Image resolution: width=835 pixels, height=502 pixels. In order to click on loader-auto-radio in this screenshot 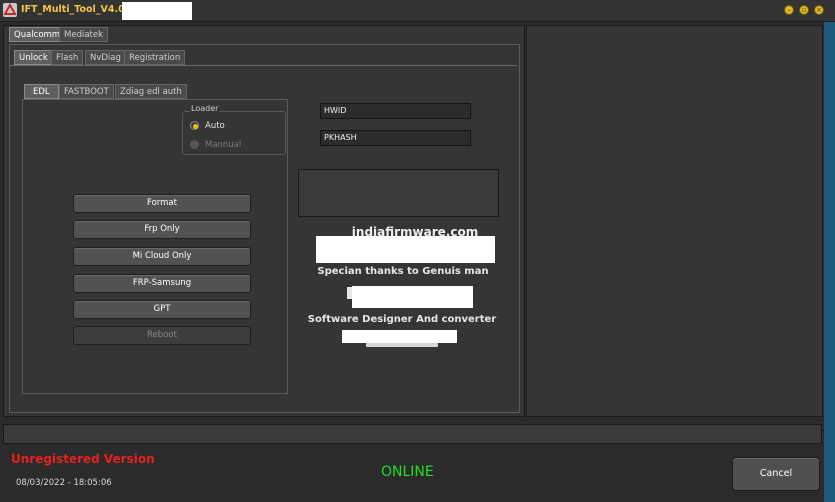, I will do `click(194, 125)`.